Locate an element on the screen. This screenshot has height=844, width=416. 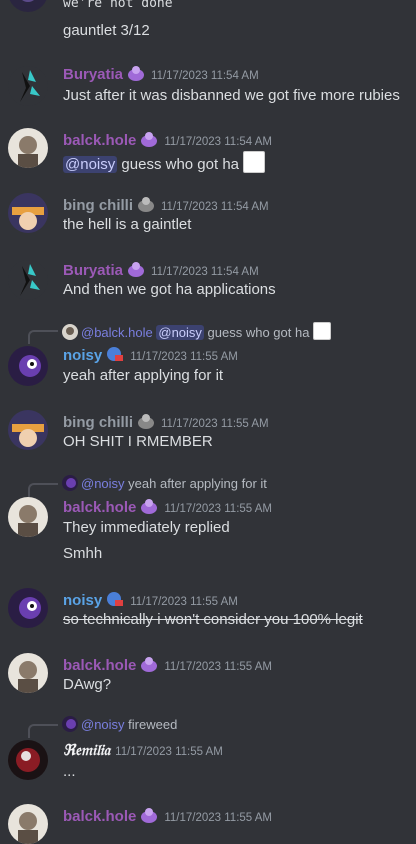
message-text: the hell is a gaintlet is located at coordinates (127, 224).